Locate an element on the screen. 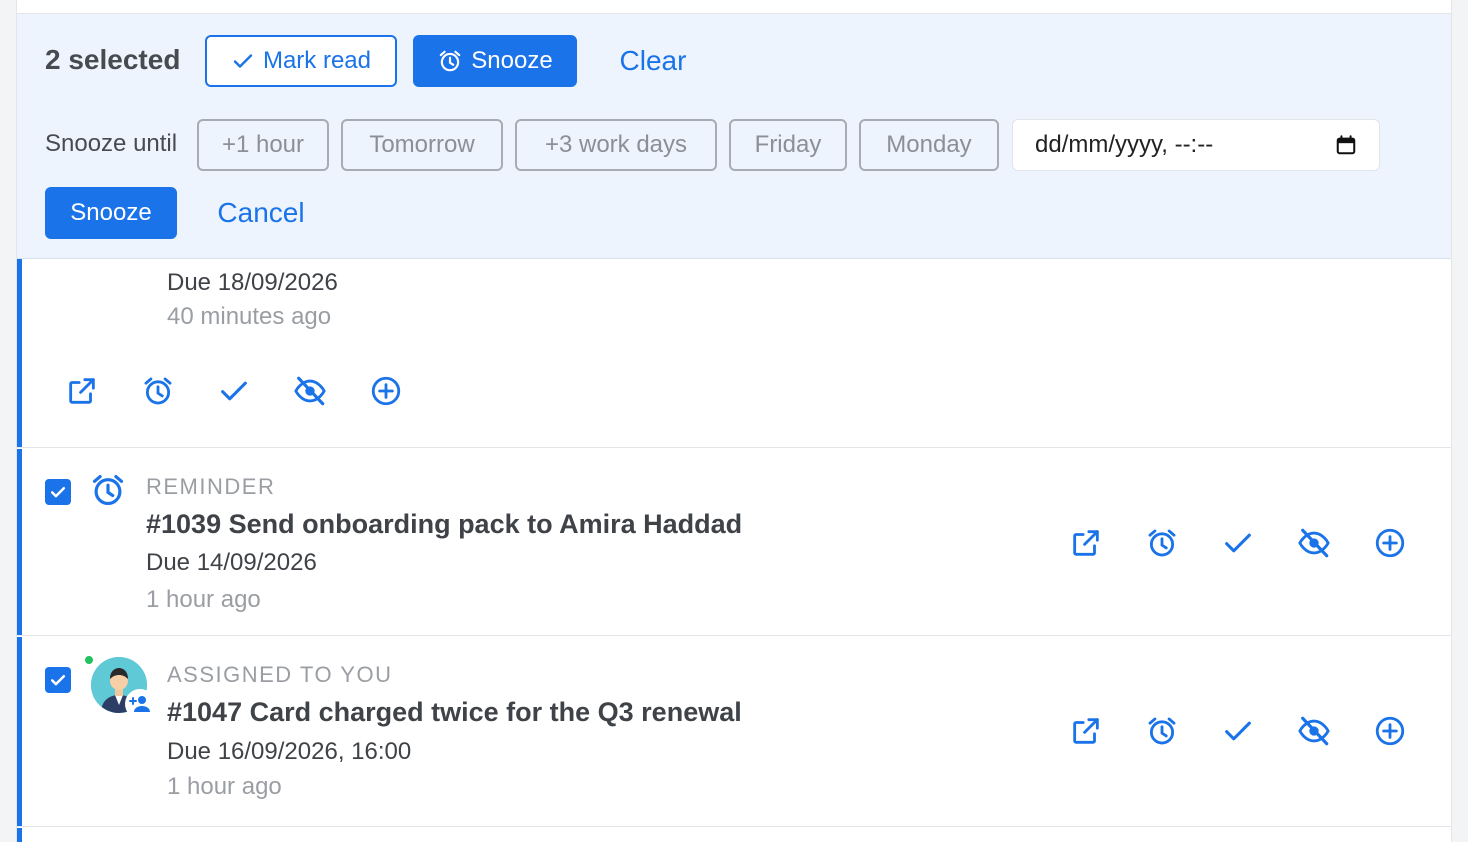  item-due: Due 14/09/2026 is located at coordinates (231, 562).